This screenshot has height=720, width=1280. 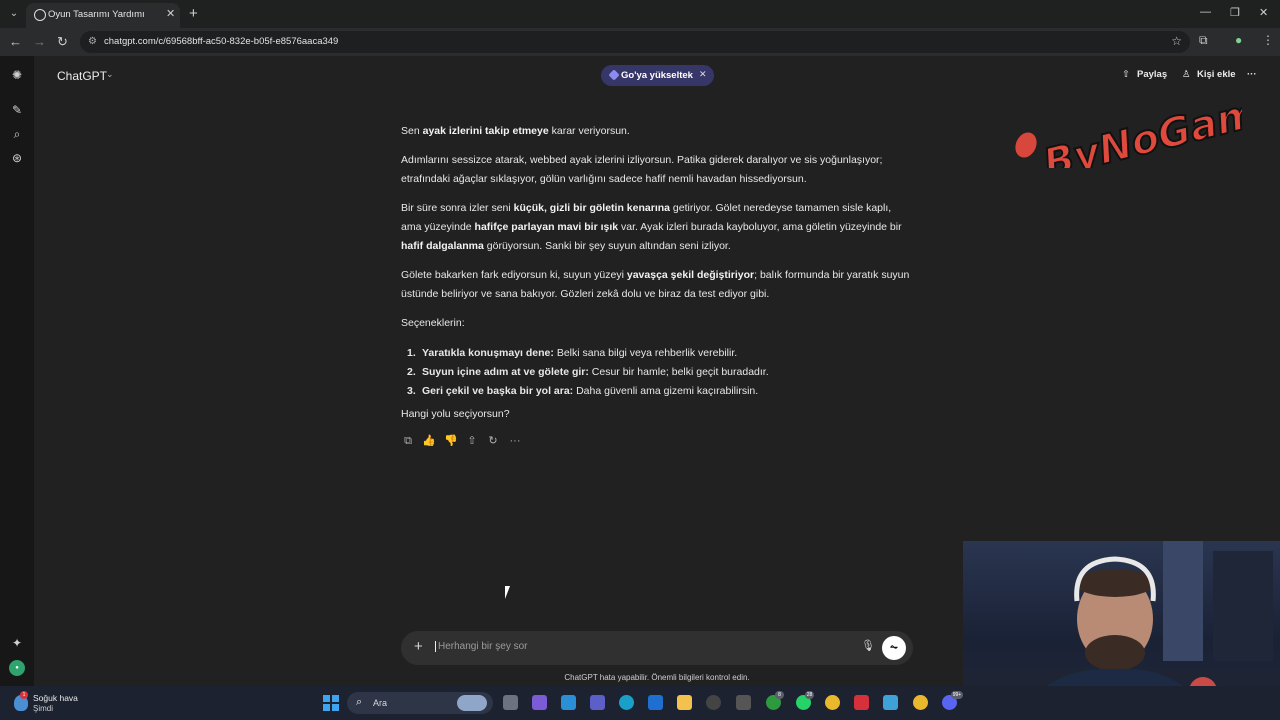 What do you see at coordinates (472, 441) in the screenshot?
I see `share-message-icon: ⇧` at bounding box center [472, 441].